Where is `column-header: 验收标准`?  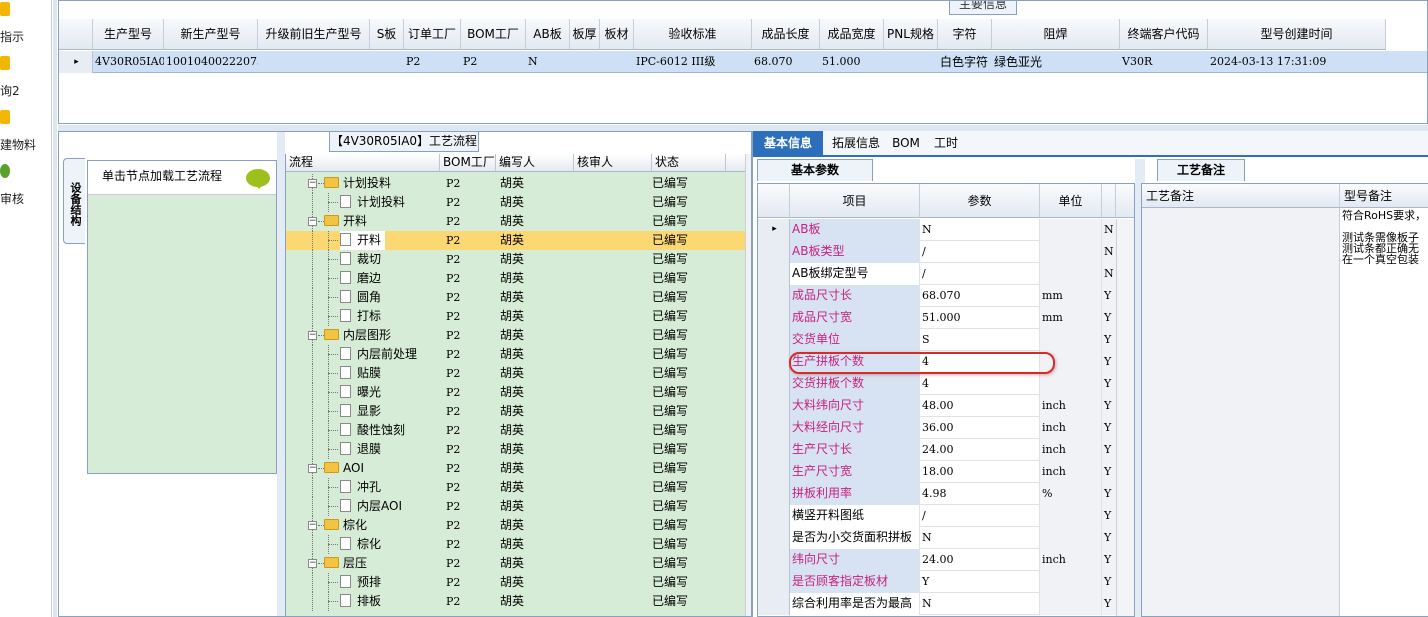 column-header: 验收标准 is located at coordinates (693, 34).